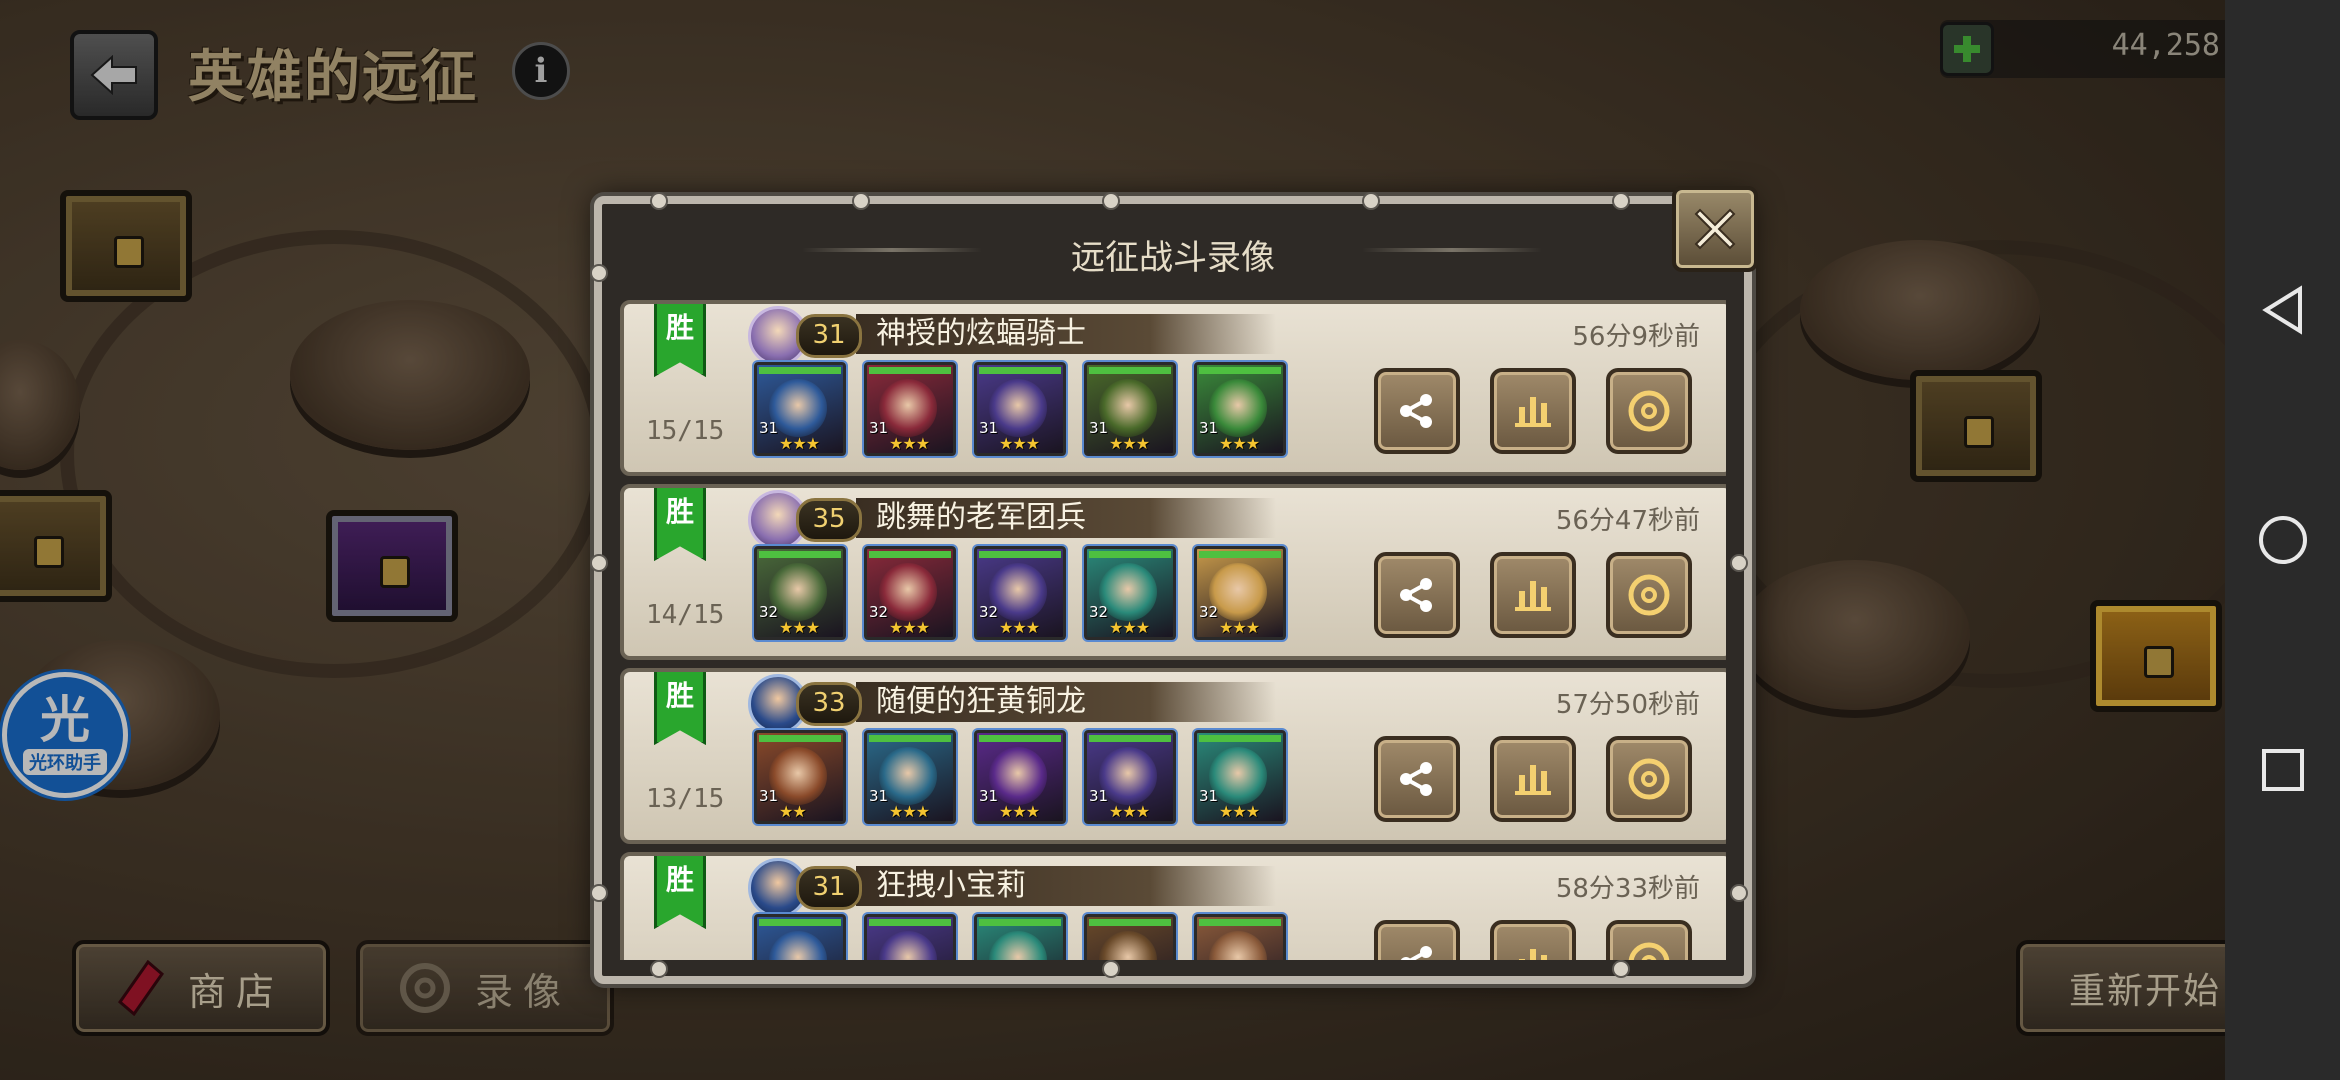 This screenshot has width=2340, height=1080. Describe the element at coordinates (1173, 258) in the screenshot. I see `dialog-title: 远征战斗录像` at that location.